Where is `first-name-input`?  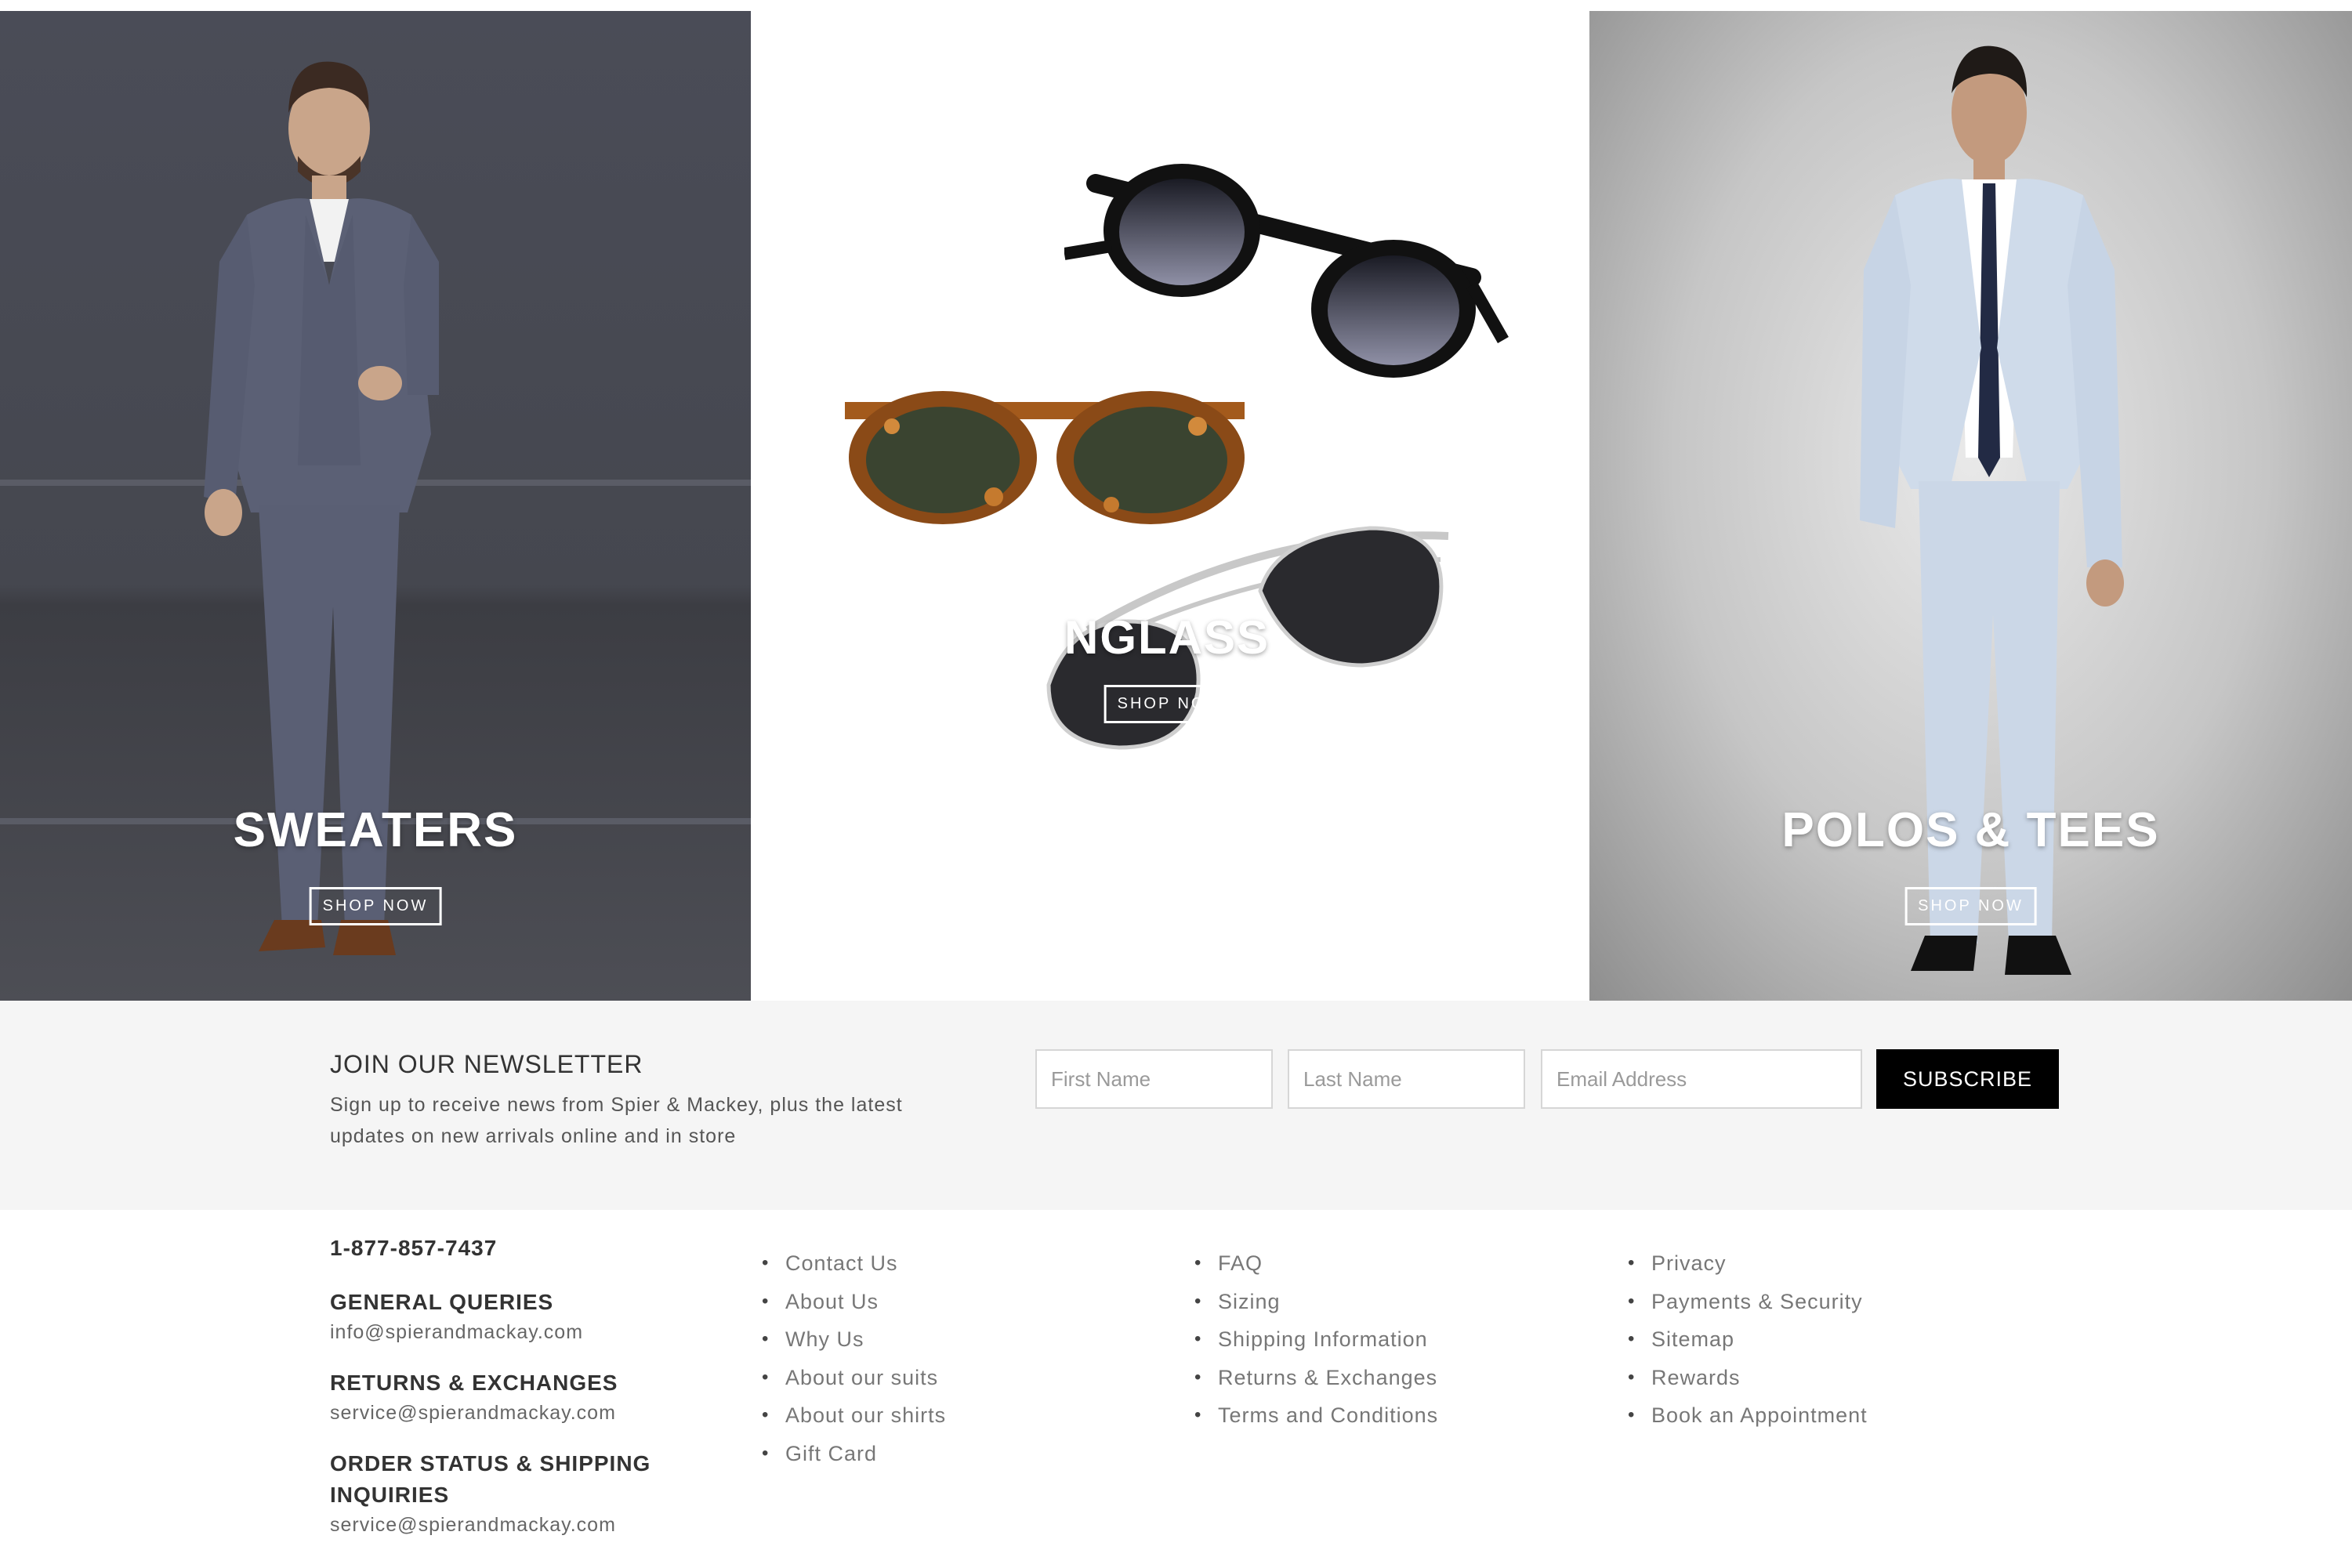
first-name-input is located at coordinates (1154, 1079).